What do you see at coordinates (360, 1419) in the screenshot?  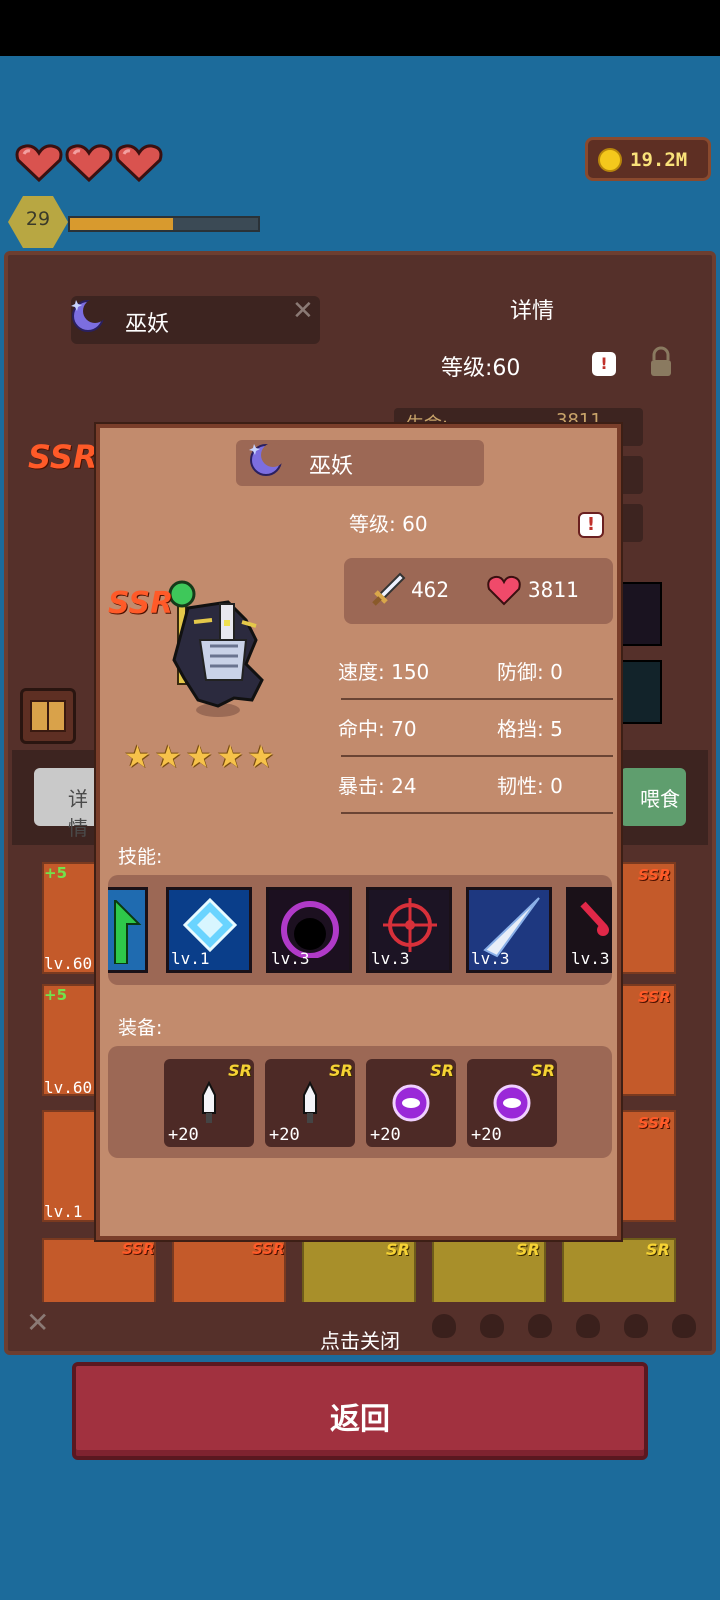 I see `back-button-label: 返回` at bounding box center [360, 1419].